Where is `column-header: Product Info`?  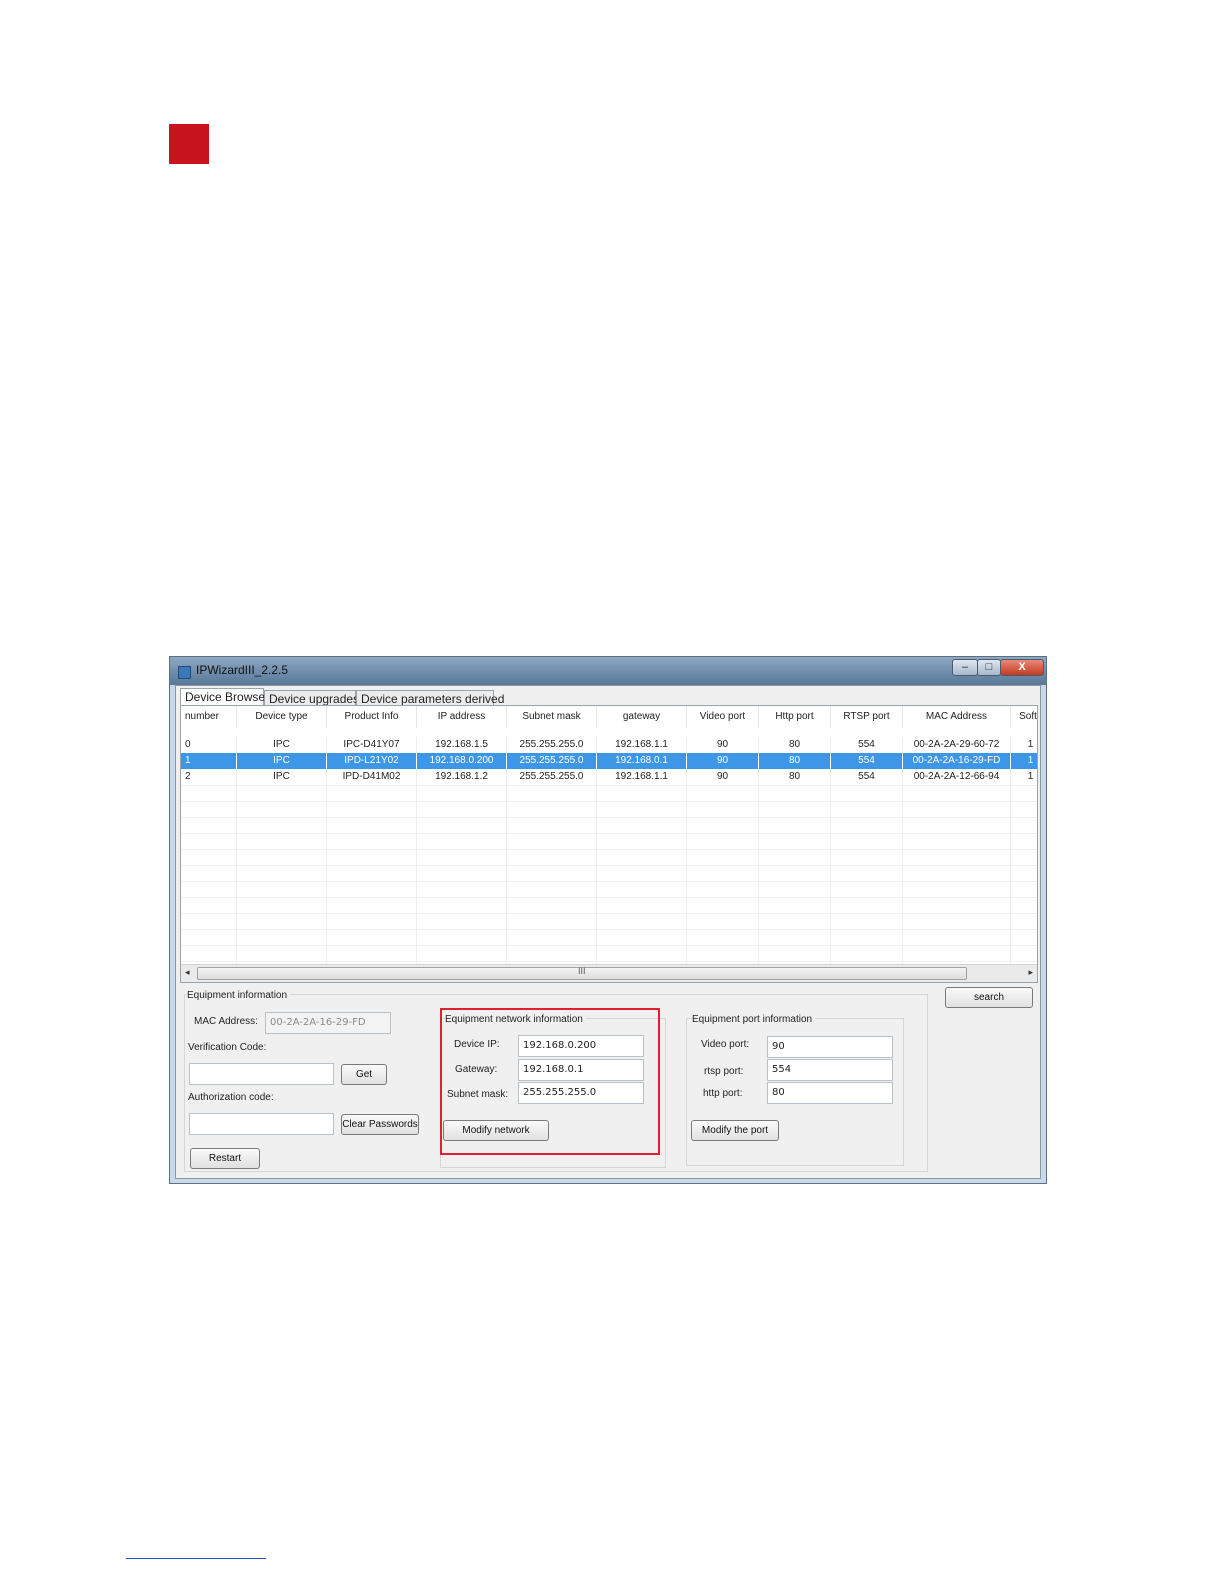
column-header: Product Info is located at coordinates (372, 717).